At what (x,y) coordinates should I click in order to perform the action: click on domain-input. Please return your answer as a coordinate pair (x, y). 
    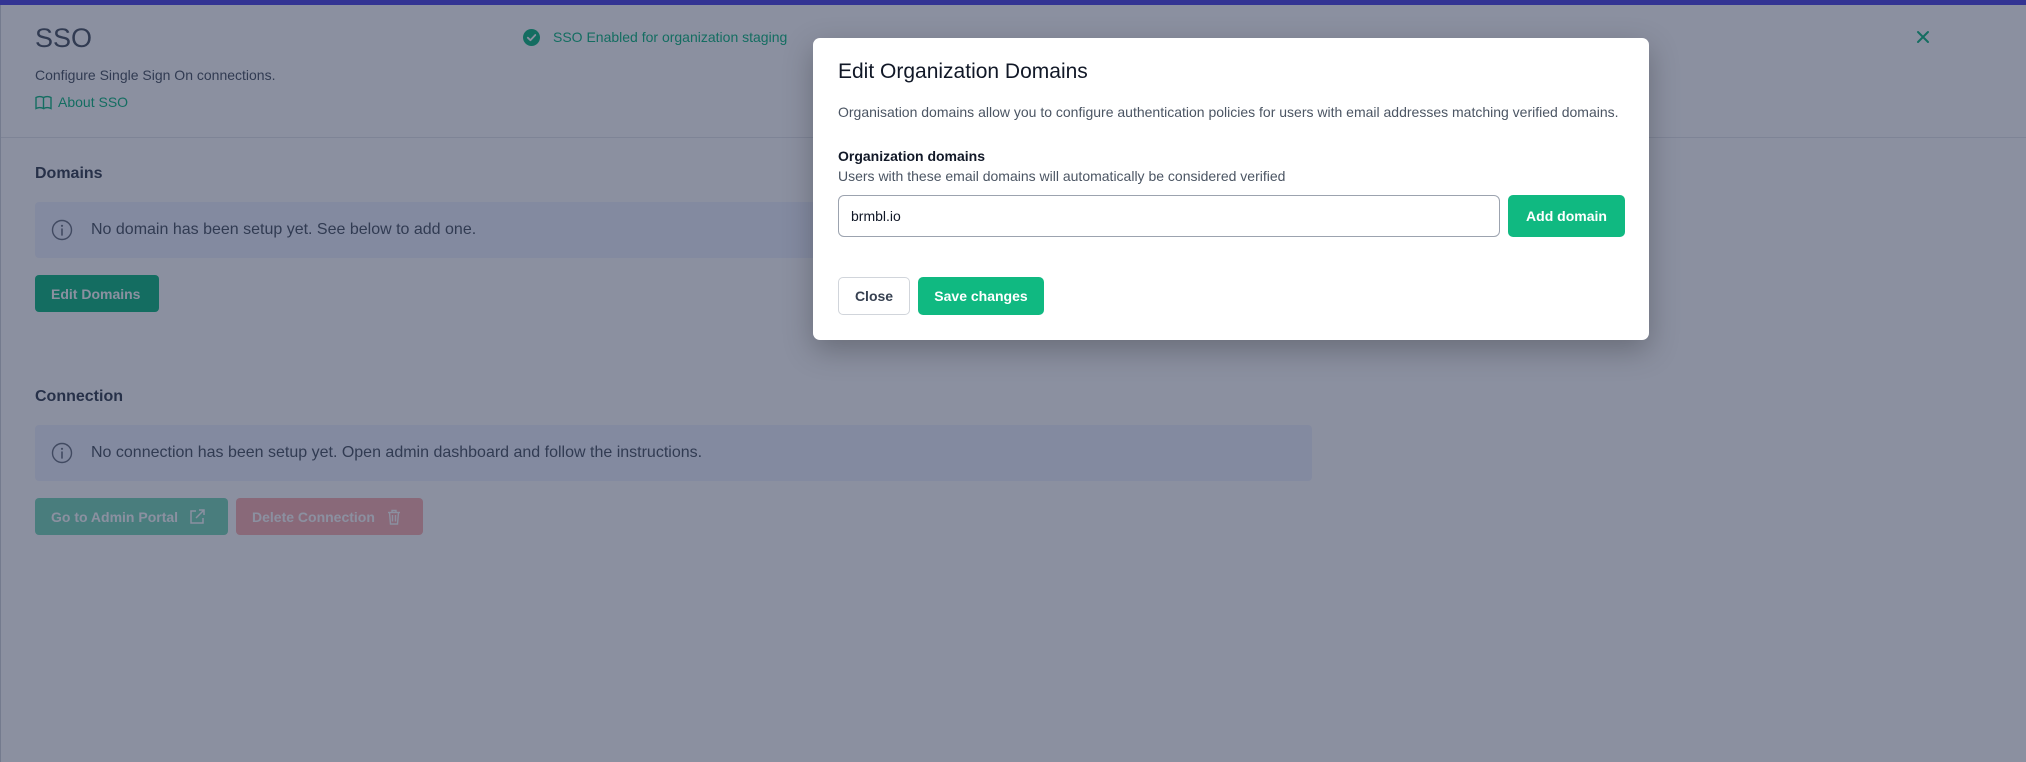
    Looking at the image, I should click on (1169, 216).